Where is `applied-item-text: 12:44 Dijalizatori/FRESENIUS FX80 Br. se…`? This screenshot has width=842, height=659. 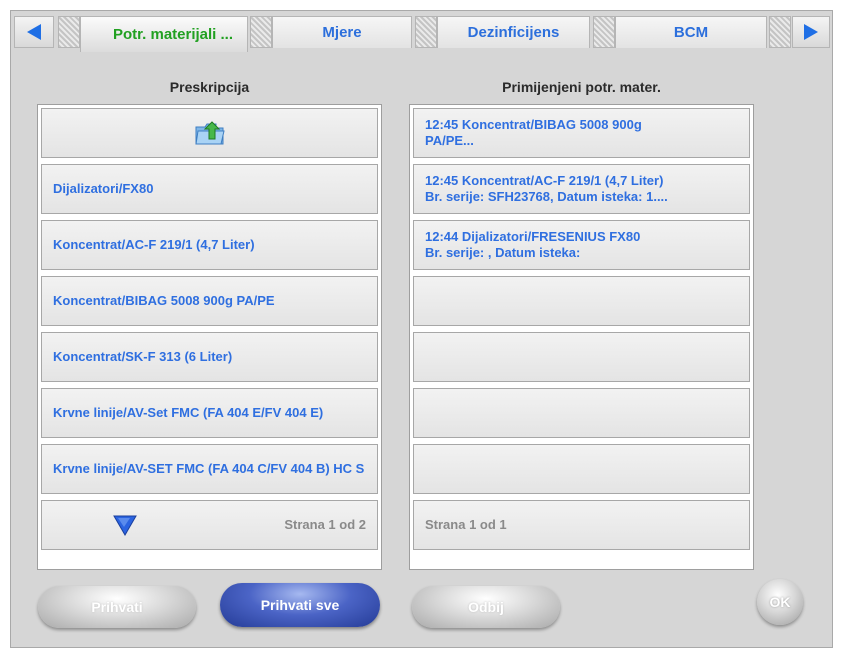
applied-item-text: 12:44 Dijalizatori/FRESENIUS FX80 Br. se… is located at coordinates (532, 245).